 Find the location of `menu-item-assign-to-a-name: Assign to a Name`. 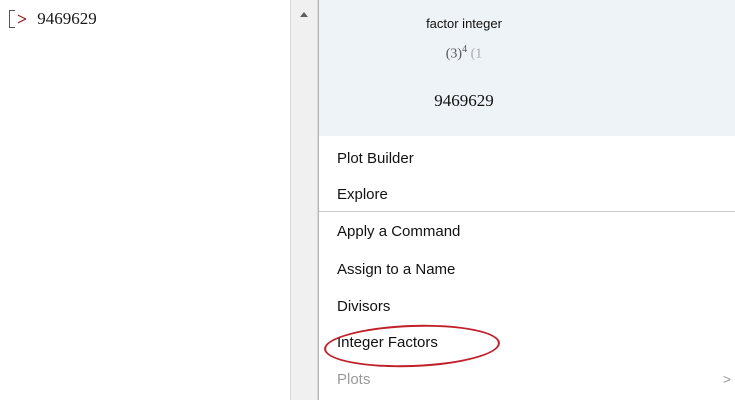

menu-item-assign-to-a-name: Assign to a Name is located at coordinates (527, 269).